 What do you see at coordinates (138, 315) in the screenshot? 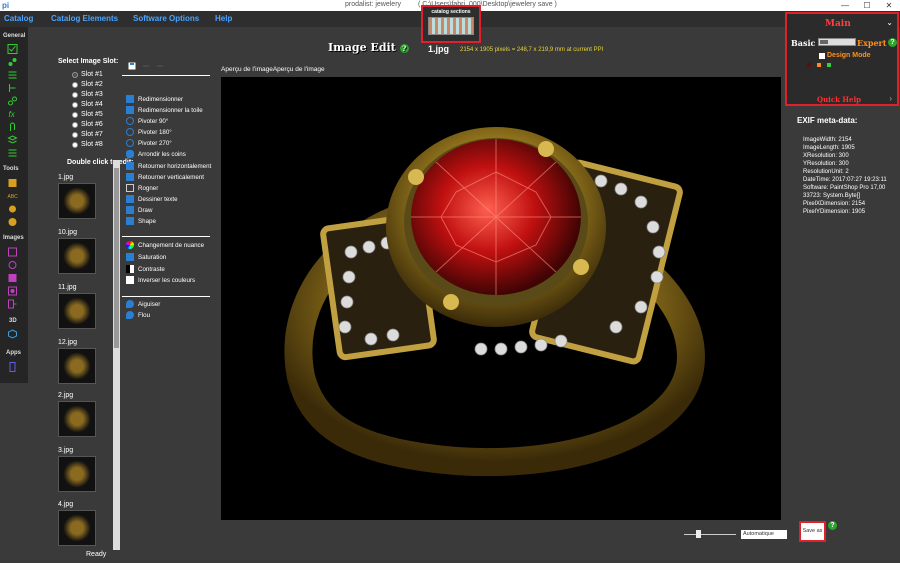
I see `tool-item: Flou` at bounding box center [138, 315].